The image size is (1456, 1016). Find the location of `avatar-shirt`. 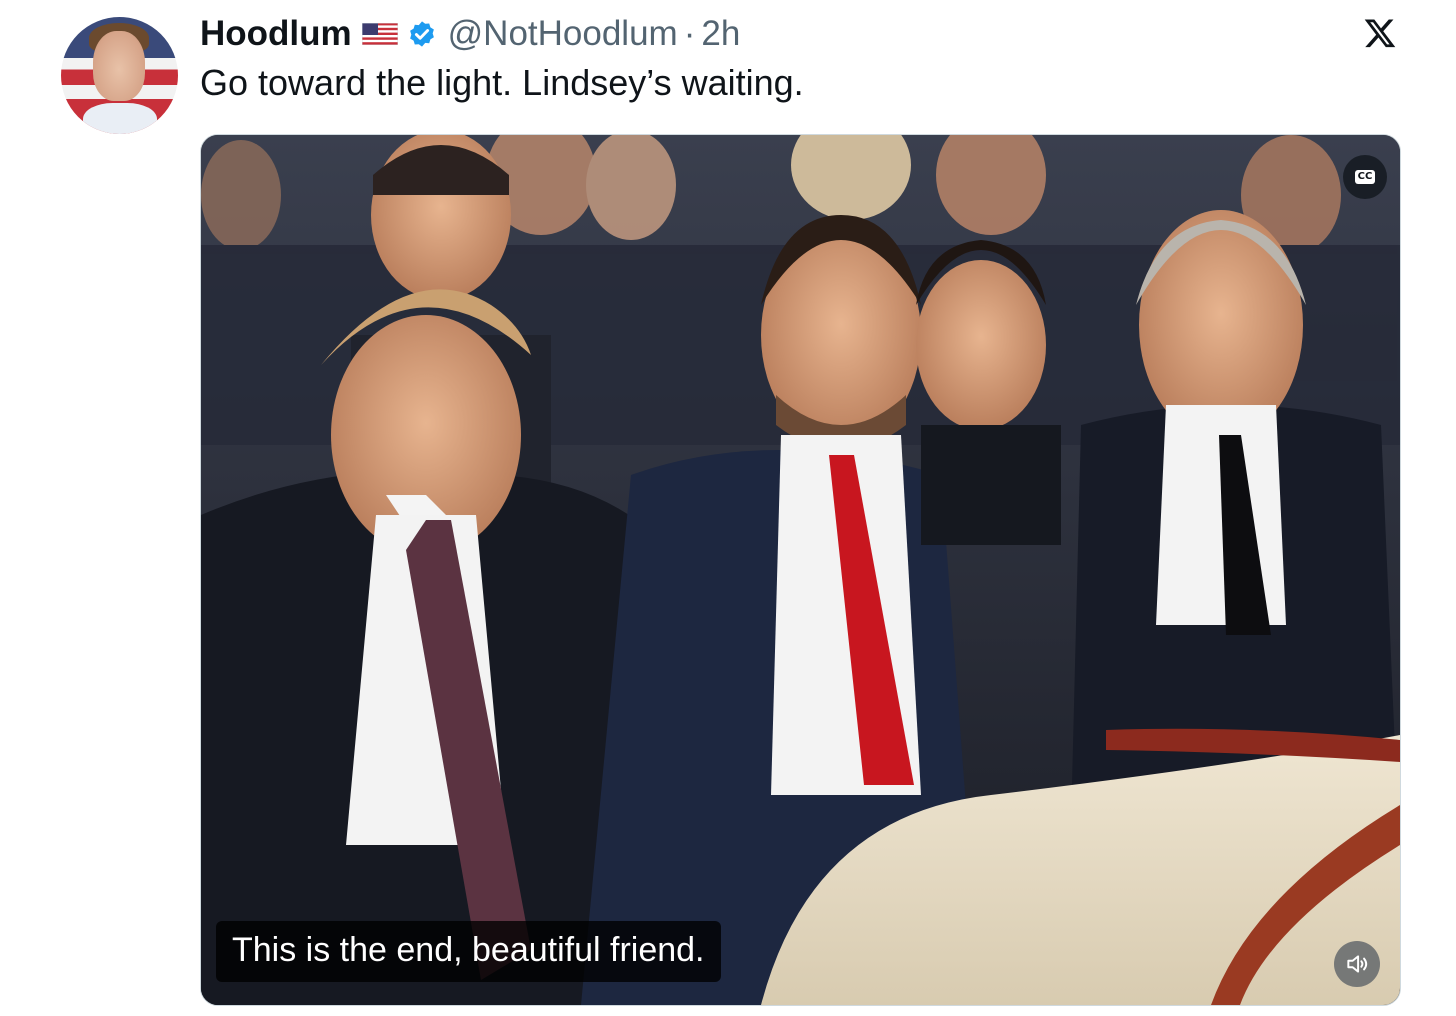

avatar-shirt is located at coordinates (120, 118).